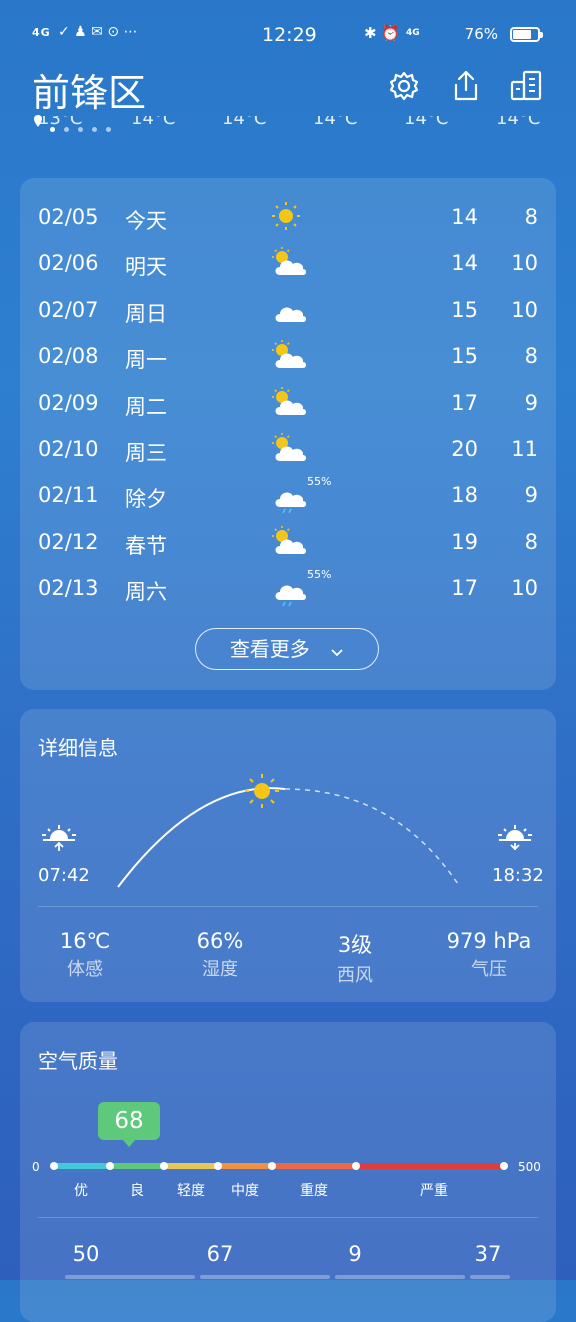  I want to click on forecast-date: 02/05, so click(68, 217).